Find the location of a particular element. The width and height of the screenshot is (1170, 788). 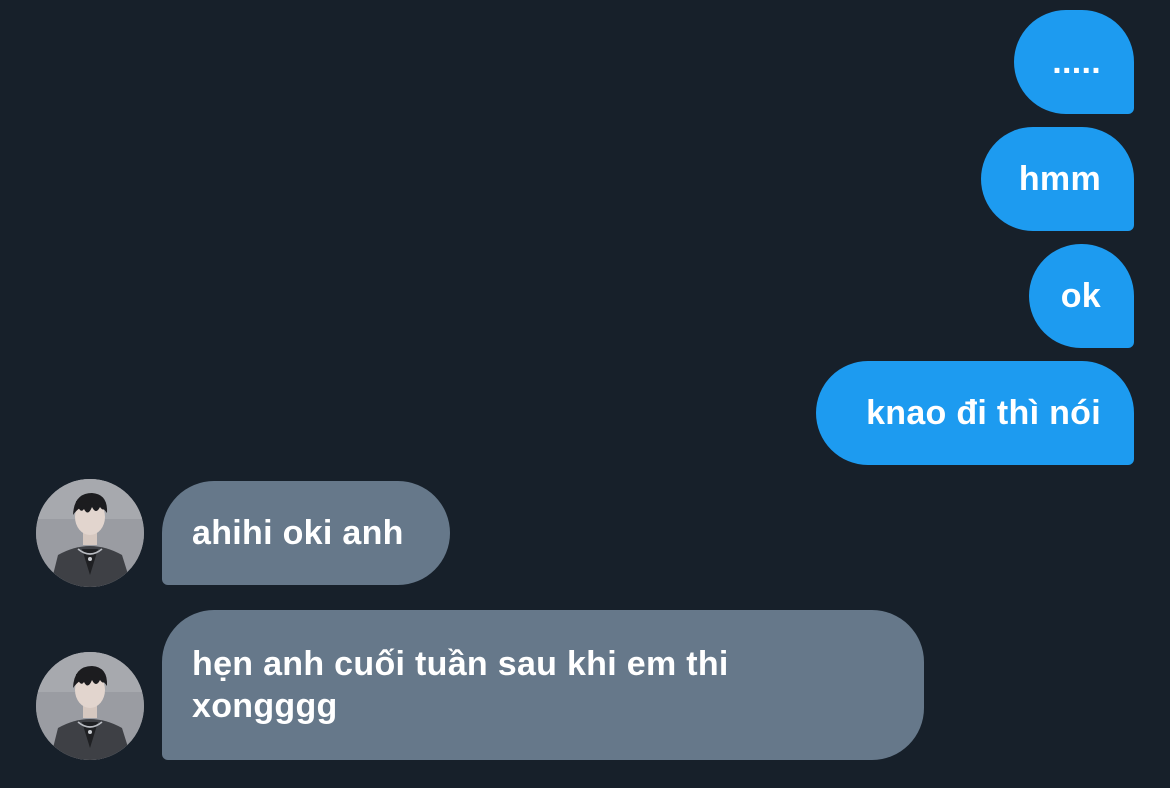

message-text: hẹn anh cuối tuần sau khi em thi xongggg is located at coordinates (460, 685).